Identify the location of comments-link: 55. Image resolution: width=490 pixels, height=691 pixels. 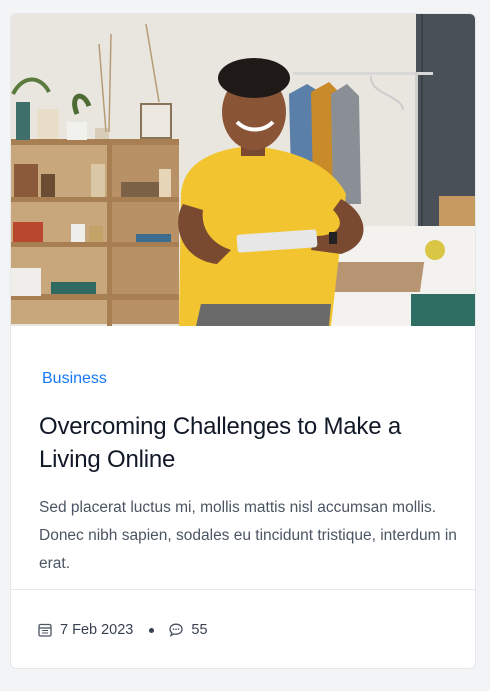
(188, 630).